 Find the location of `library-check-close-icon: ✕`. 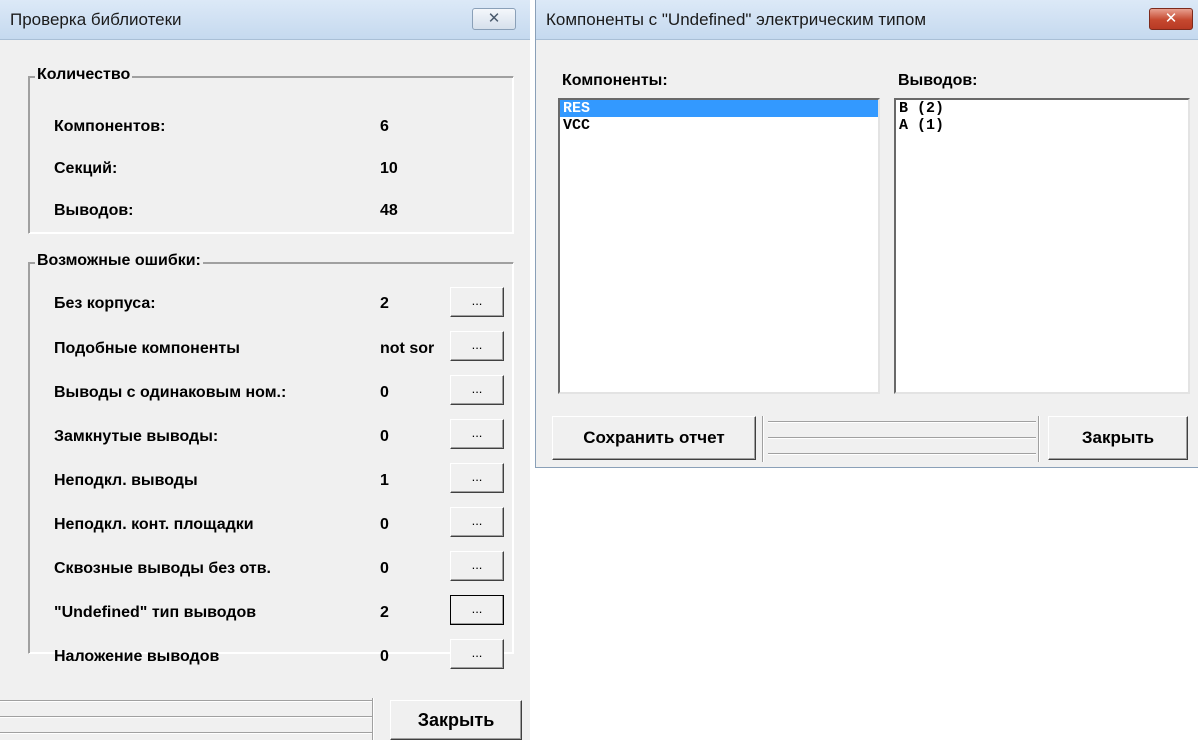

library-check-close-icon: ✕ is located at coordinates (494, 19).